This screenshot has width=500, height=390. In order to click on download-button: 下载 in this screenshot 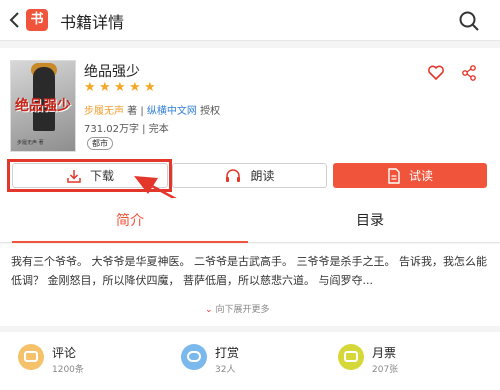, I will do `click(90, 175)`.